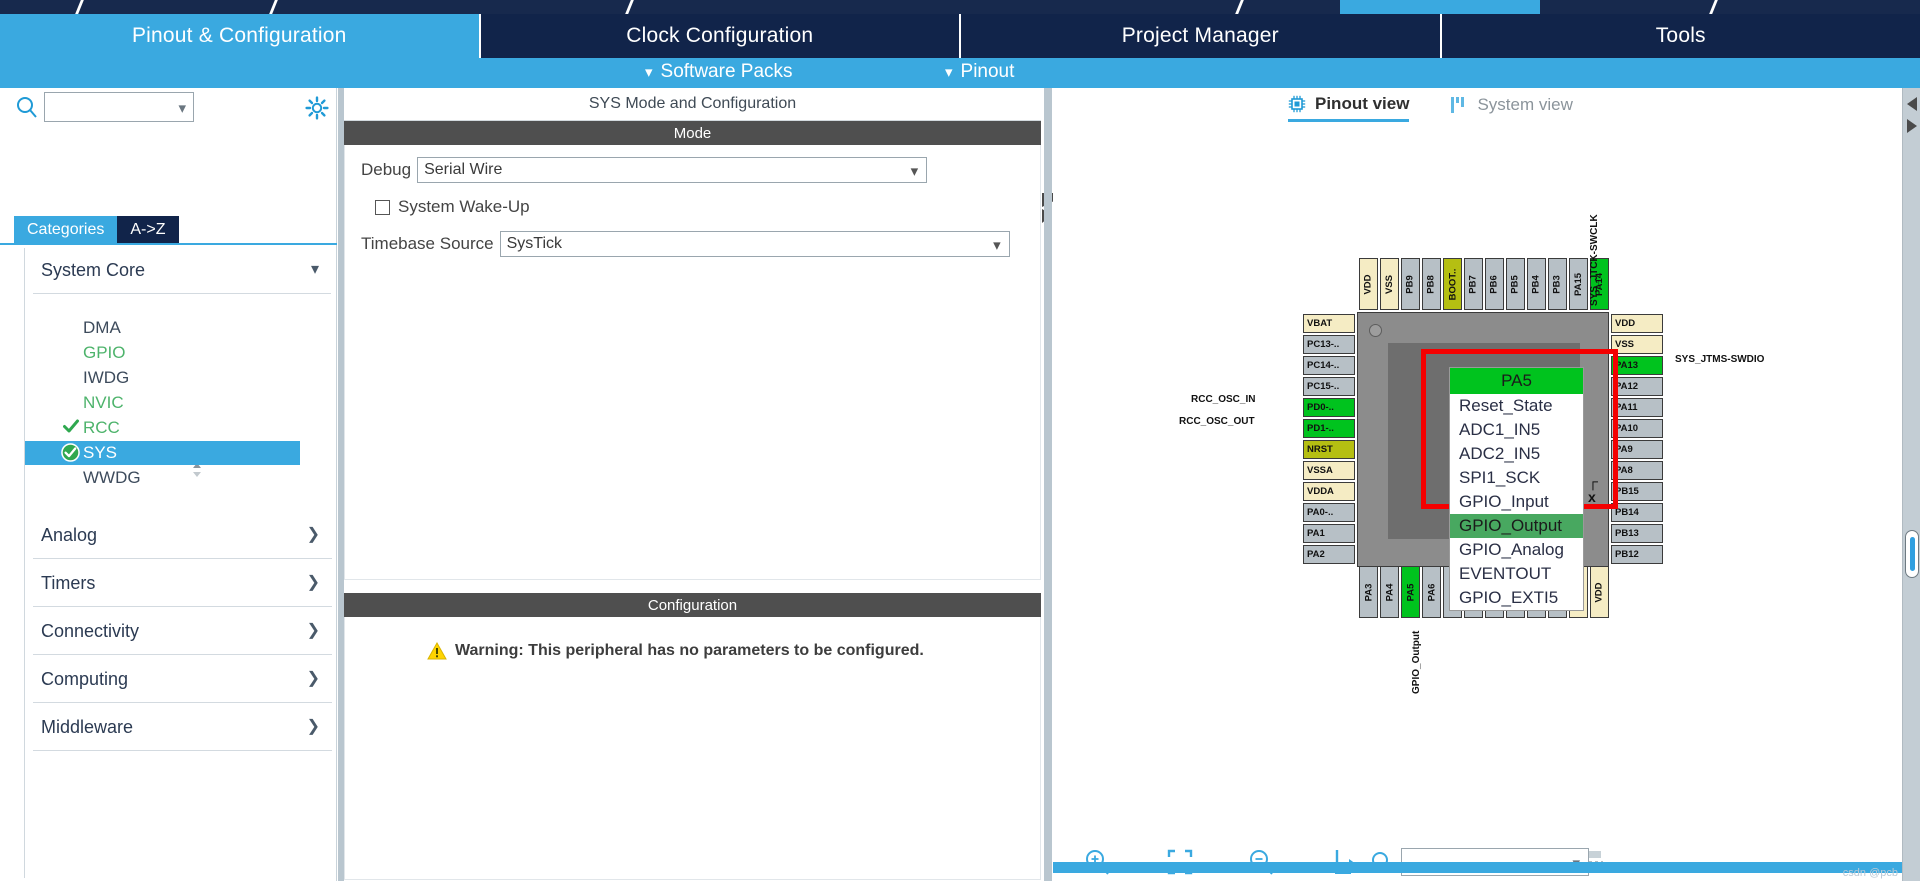 The width and height of the screenshot is (1920, 881). I want to click on chip-pin-left-vssa: VSSA, so click(1329, 470).